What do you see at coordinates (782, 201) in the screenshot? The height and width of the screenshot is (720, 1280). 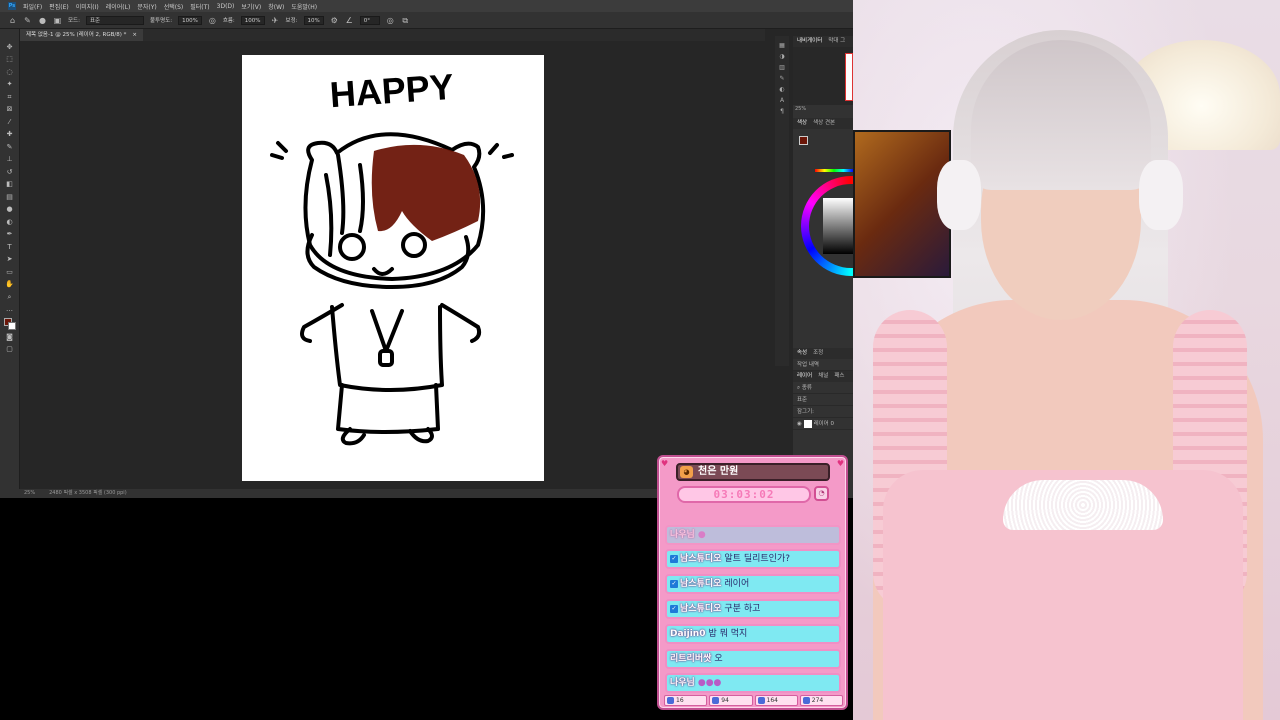 I see `panel-dock-strip: ▦ ◑ ▥ ✎ ◐ A ¶` at bounding box center [782, 201].